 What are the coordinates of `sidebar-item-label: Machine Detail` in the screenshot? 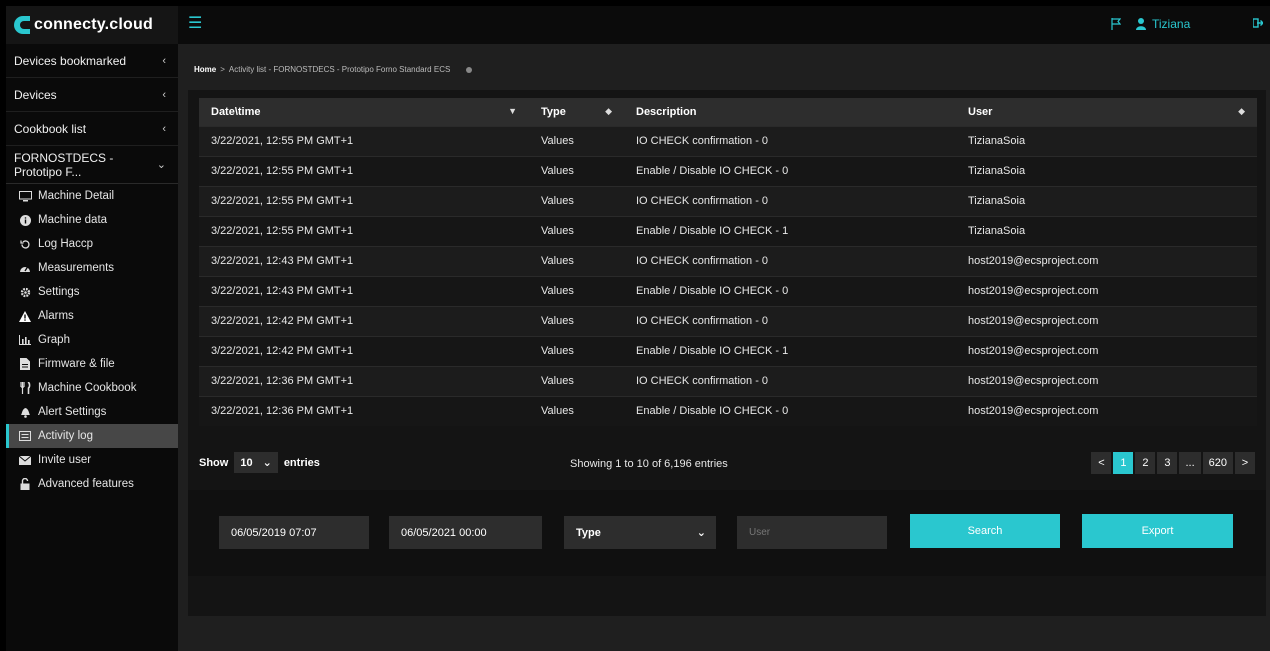 It's located at (76, 196).